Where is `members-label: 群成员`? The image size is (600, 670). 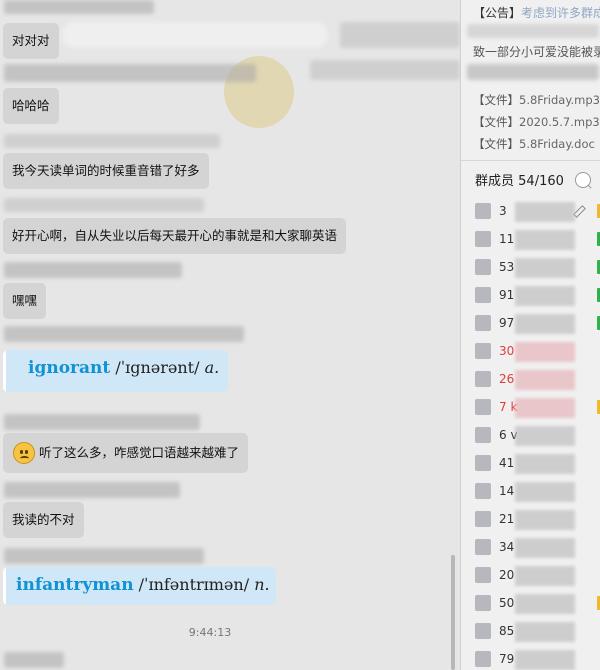
members-label: 群成员 is located at coordinates (495, 181).